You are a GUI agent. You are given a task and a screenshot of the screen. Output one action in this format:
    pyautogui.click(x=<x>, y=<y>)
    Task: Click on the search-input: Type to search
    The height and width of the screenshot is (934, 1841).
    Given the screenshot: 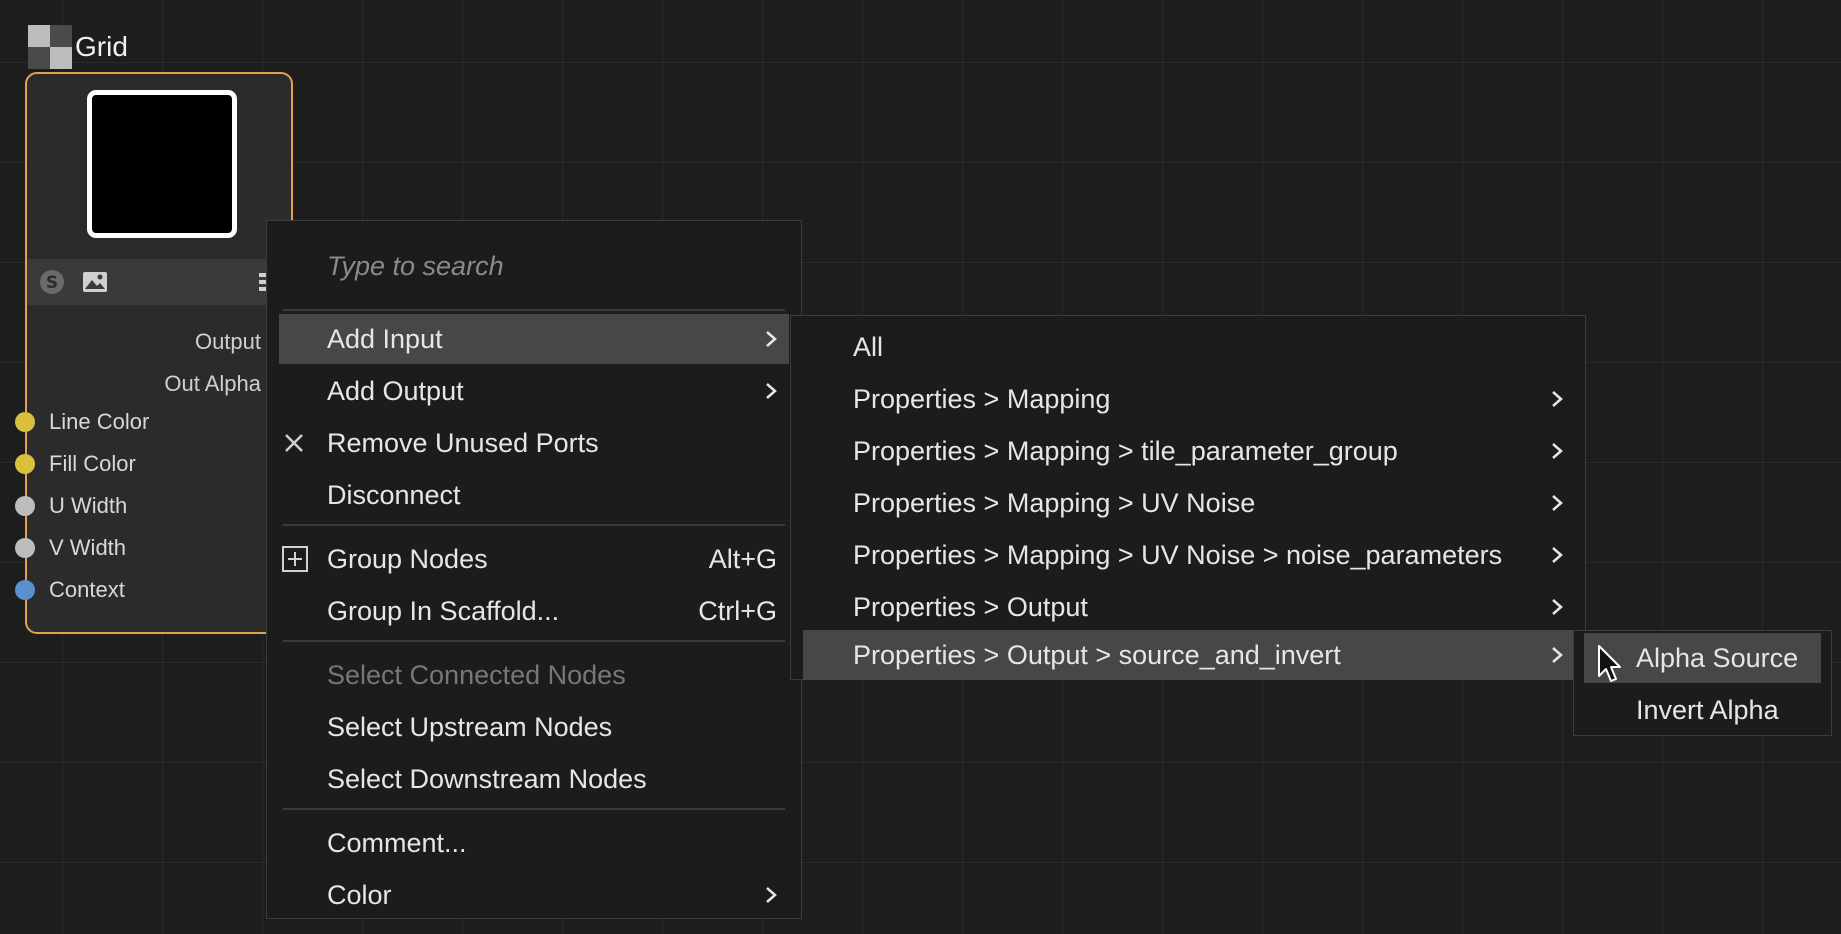 What is the action you would take?
    pyautogui.click(x=415, y=266)
    